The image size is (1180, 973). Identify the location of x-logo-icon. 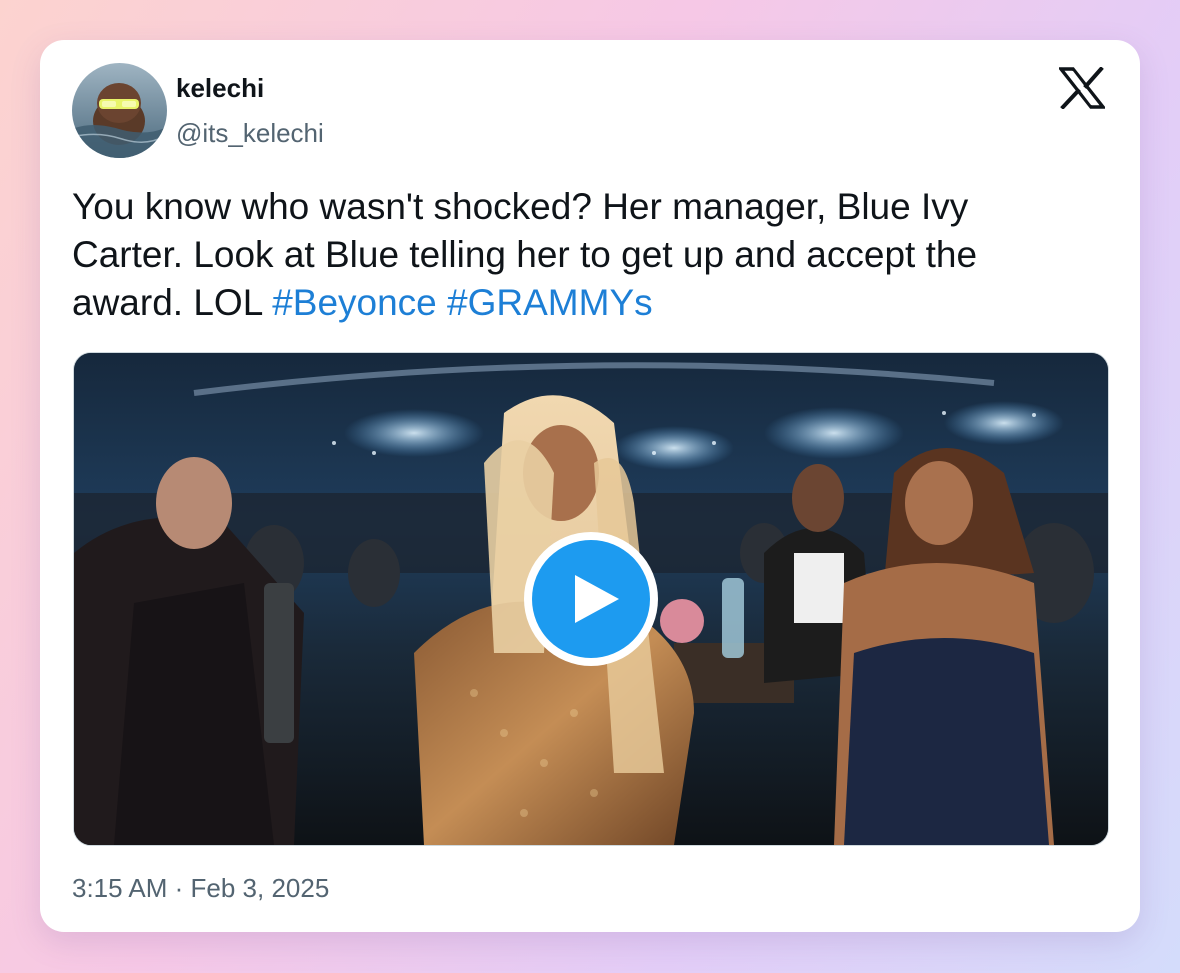
(1082, 88).